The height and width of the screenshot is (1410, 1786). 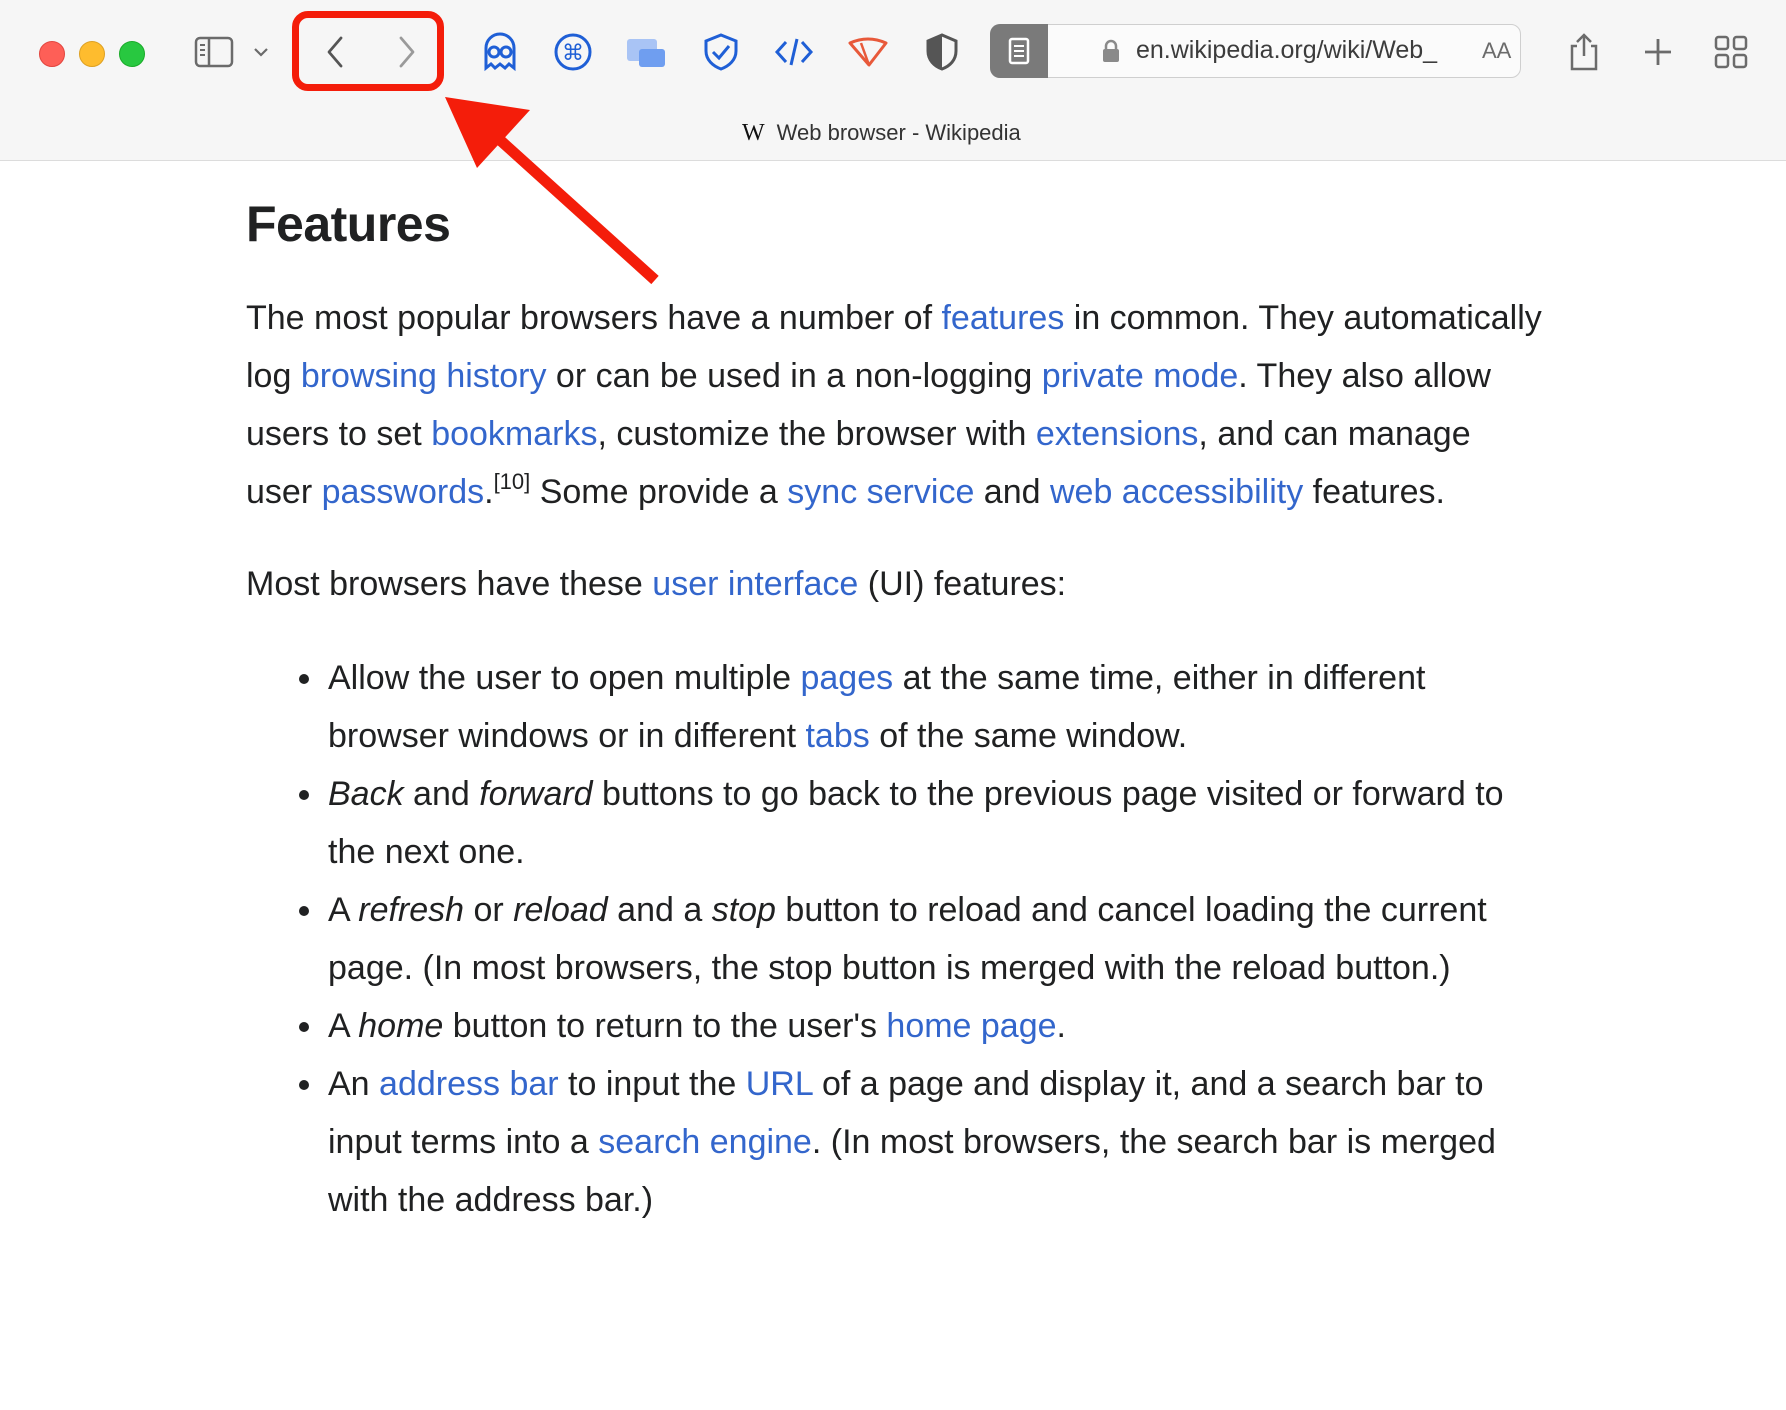 What do you see at coordinates (489, 910) in the screenshot?
I see `text: or` at bounding box center [489, 910].